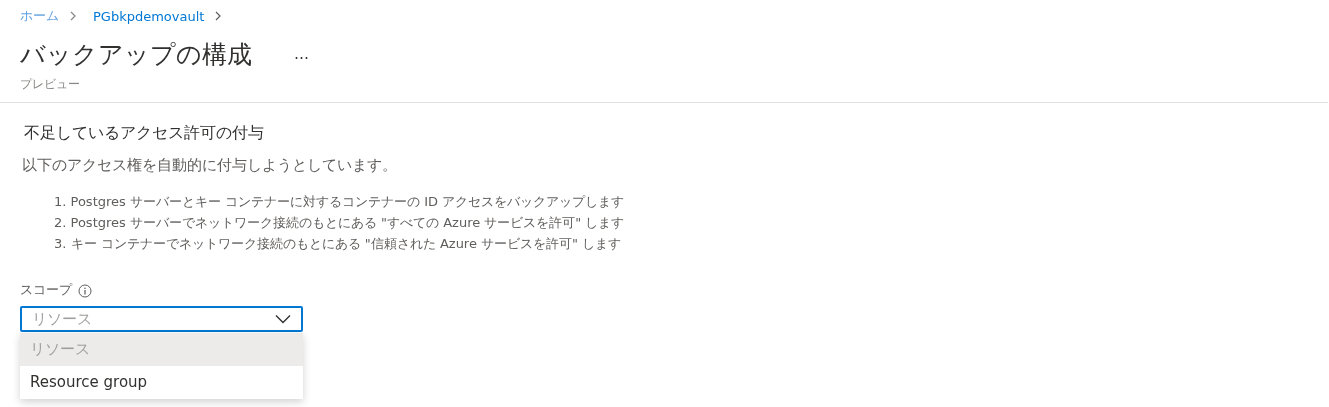  I want to click on page-title: バックアップの構成, so click(136, 54).